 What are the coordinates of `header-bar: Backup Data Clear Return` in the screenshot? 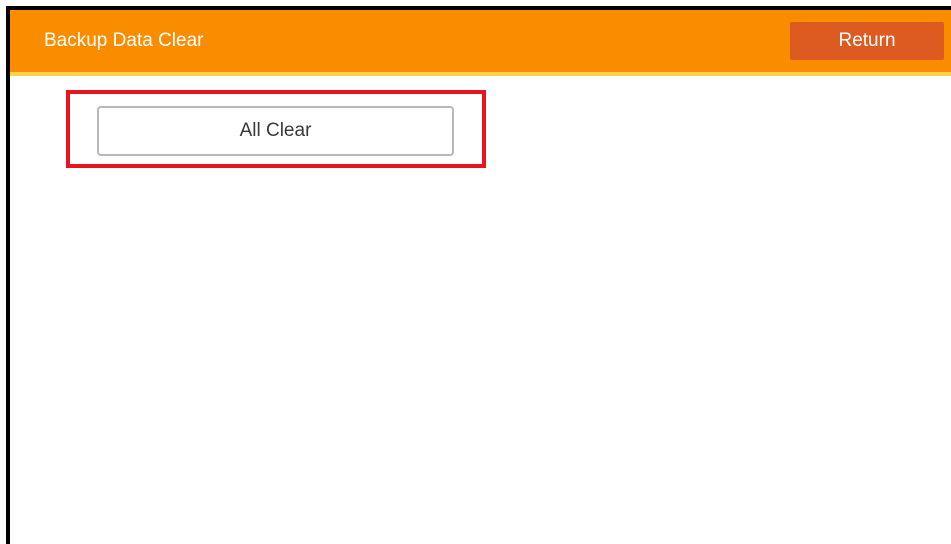 It's located at (480, 43).